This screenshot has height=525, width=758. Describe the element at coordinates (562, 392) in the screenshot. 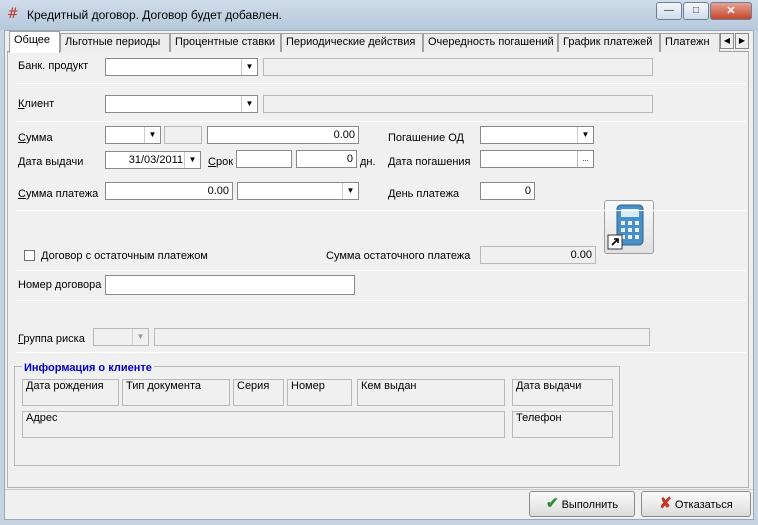

I see `client-issue-date: Дата выдачи` at that location.